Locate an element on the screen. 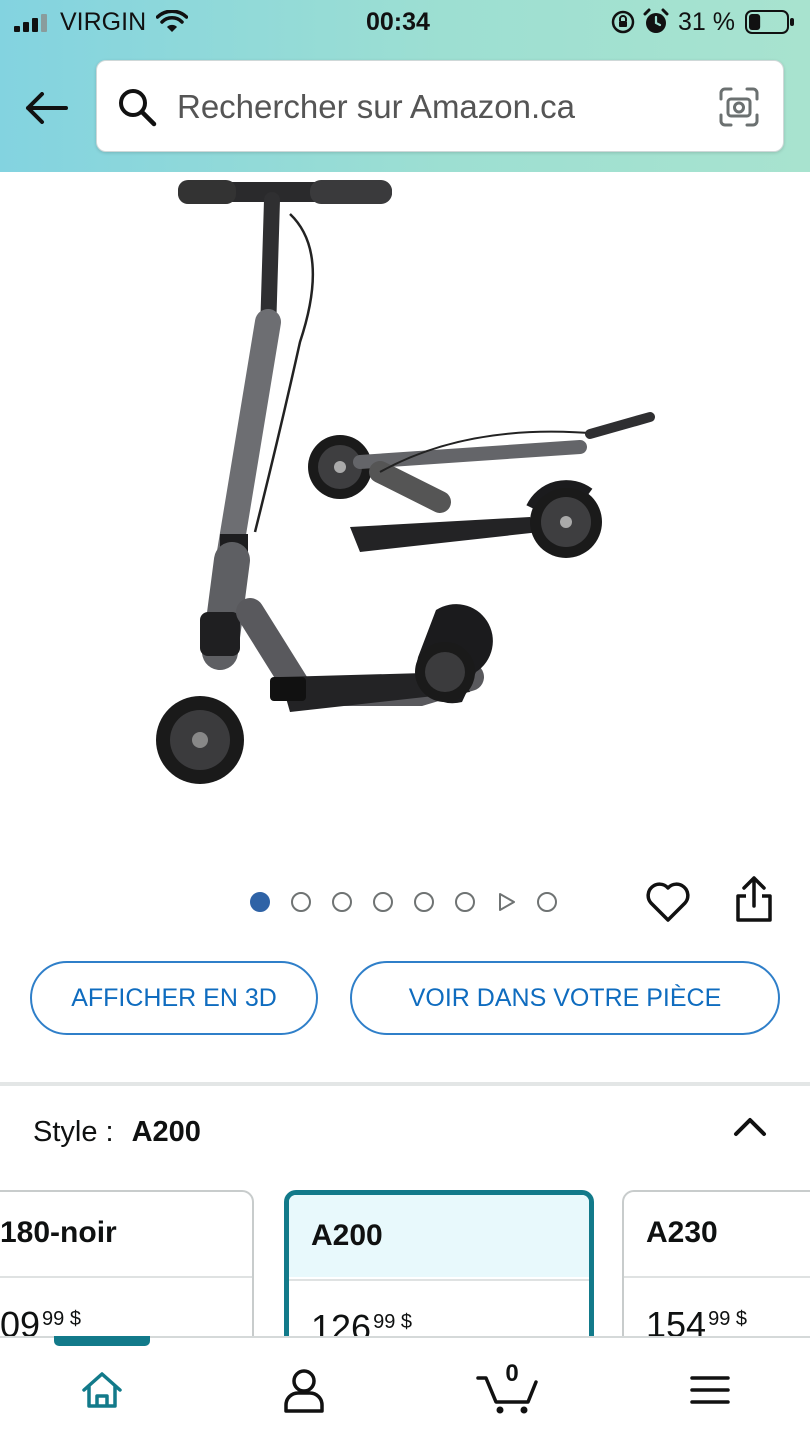 This screenshot has height=1440, width=810. cellular-signal-icon is located at coordinates (30, 23).